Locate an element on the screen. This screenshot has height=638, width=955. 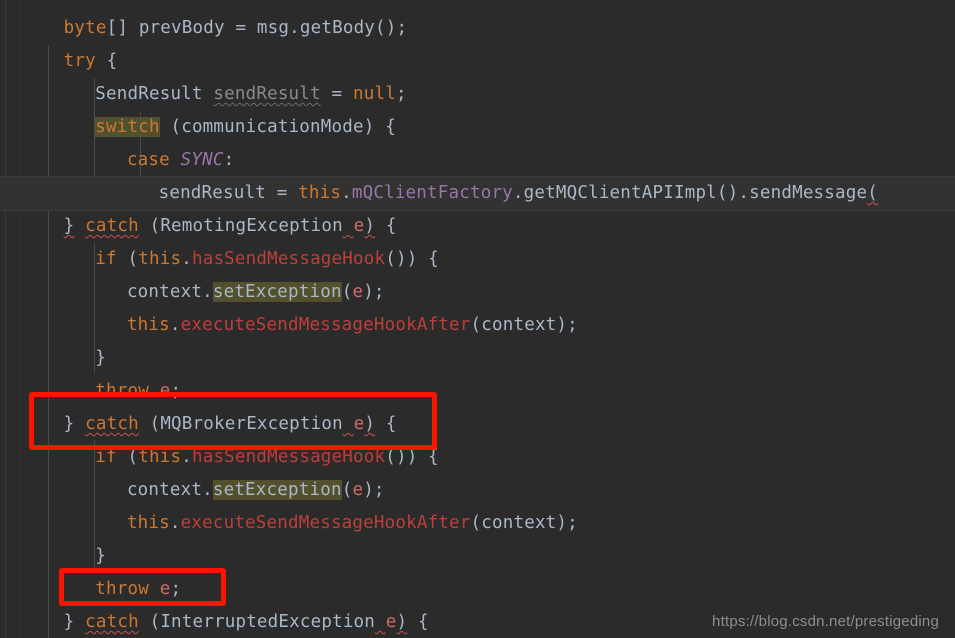
code-line: switch (communicationMode) { is located at coordinates (477, 127).